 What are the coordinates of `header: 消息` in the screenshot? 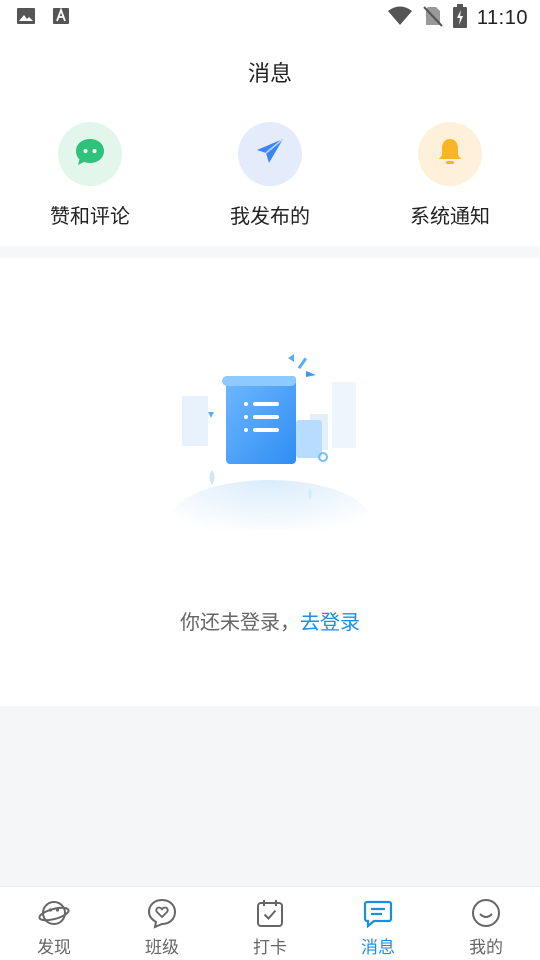 It's located at (270, 72).